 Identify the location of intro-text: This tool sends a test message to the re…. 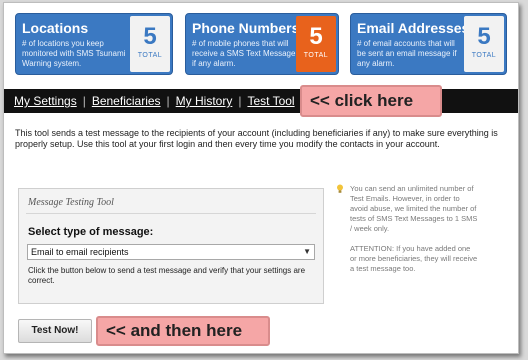
(256, 138).